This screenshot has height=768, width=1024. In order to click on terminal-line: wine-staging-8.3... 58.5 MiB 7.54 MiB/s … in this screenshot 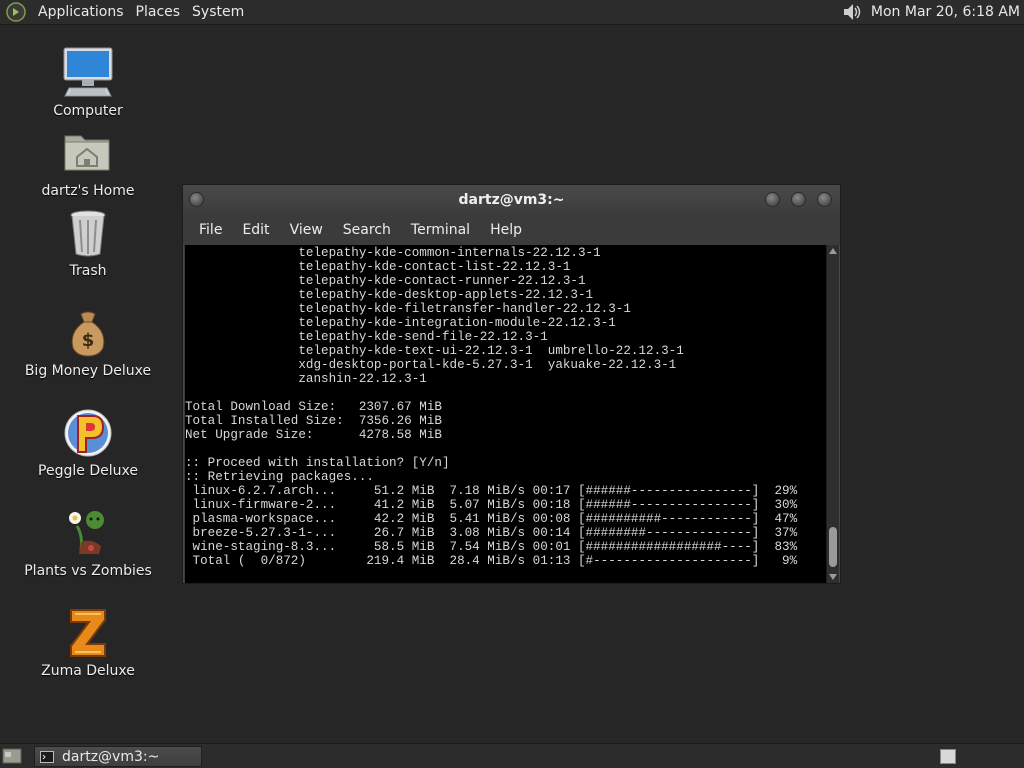, I will do `click(491, 547)`.